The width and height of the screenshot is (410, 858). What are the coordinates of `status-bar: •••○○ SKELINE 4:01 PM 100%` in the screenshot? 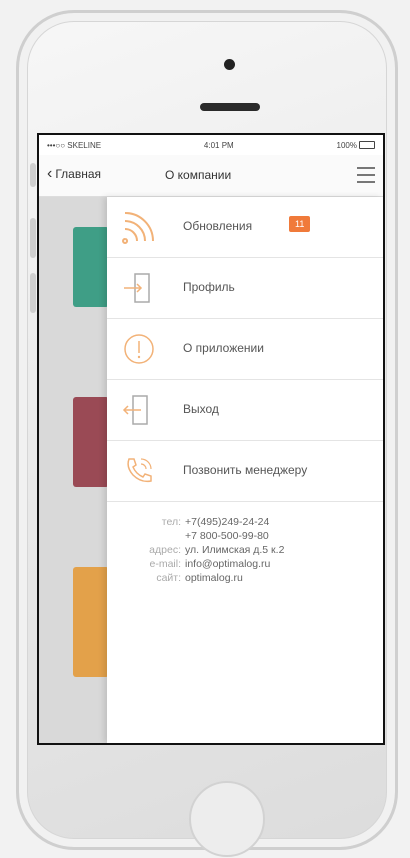 It's located at (211, 145).